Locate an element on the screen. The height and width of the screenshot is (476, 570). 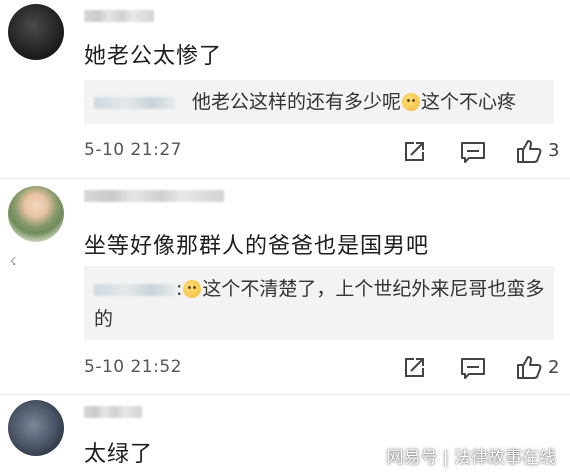
reply-text: 他老公这样的还有多少呢 这个不心疼 is located at coordinates (305, 102).